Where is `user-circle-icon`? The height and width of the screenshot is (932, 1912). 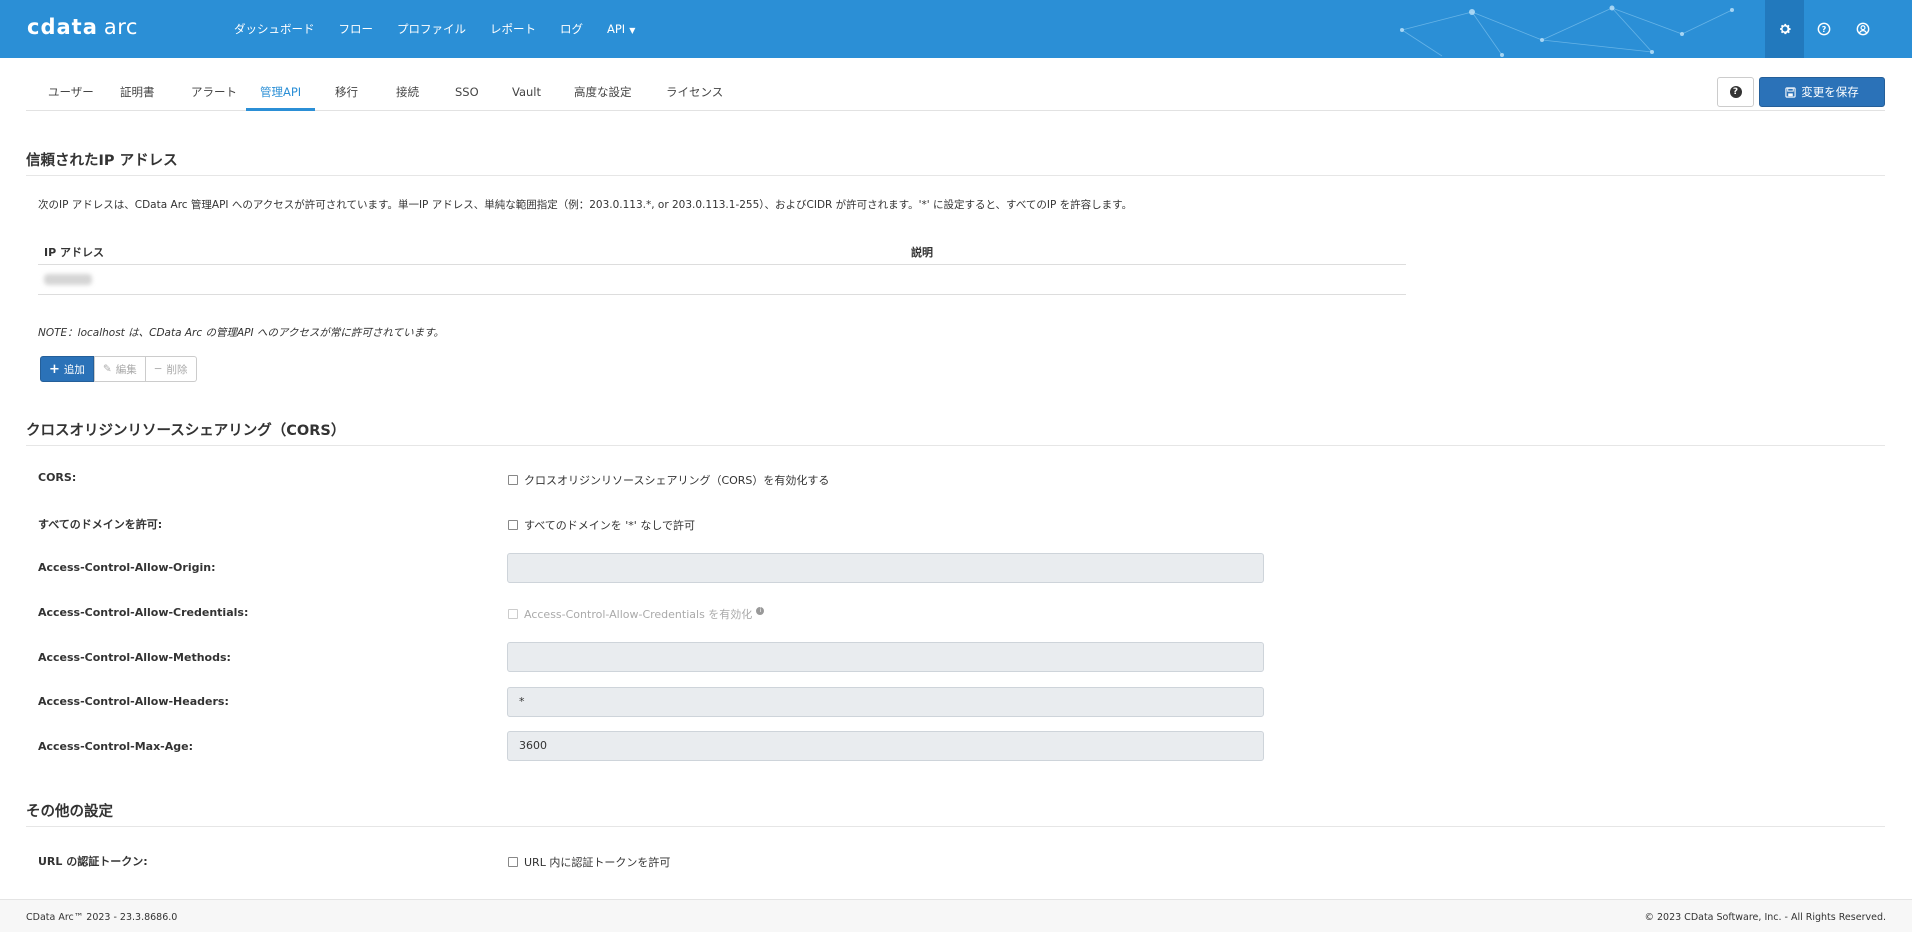 user-circle-icon is located at coordinates (1862, 29).